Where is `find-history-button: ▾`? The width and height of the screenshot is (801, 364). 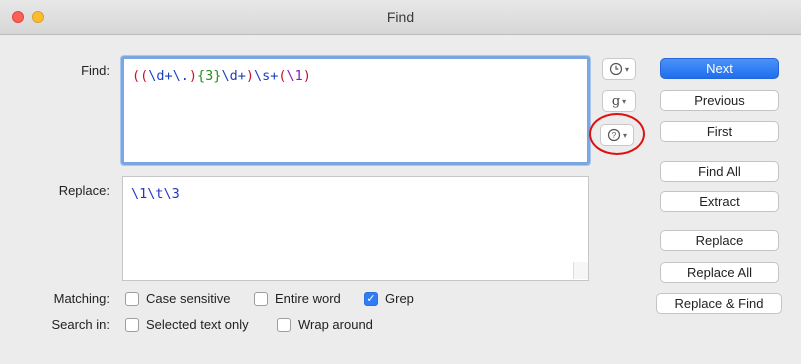
find-history-button: ▾ is located at coordinates (619, 69).